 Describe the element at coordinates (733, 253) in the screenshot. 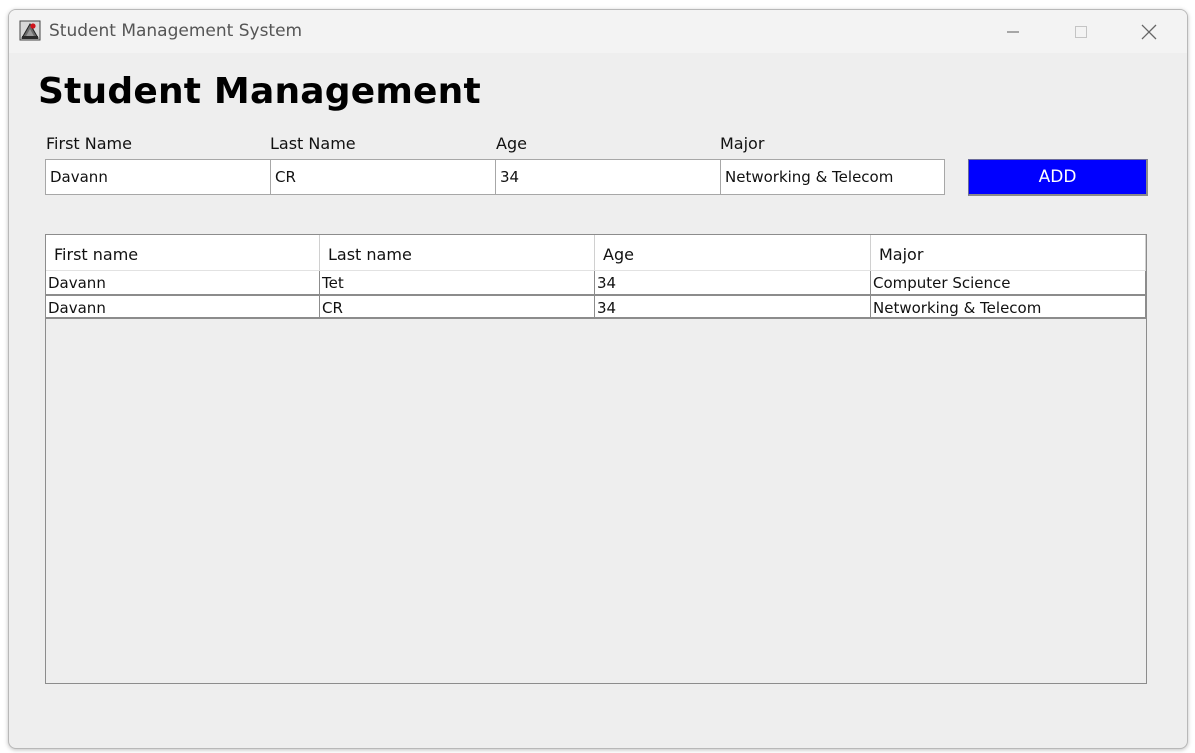

I see `column-header-age: Age` at that location.